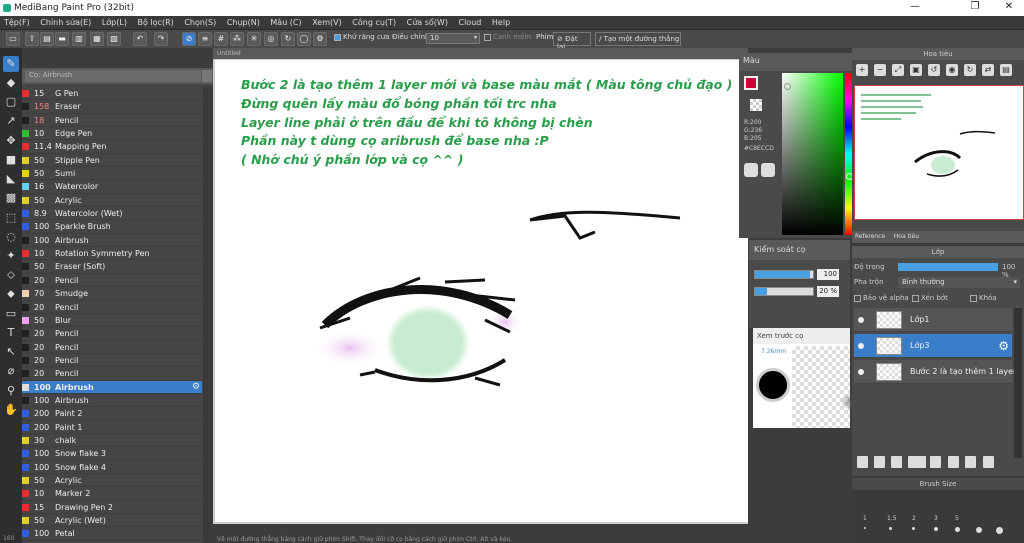  Describe the element at coordinates (756, 105) in the screenshot. I see `secondary-color-swatch` at that location.